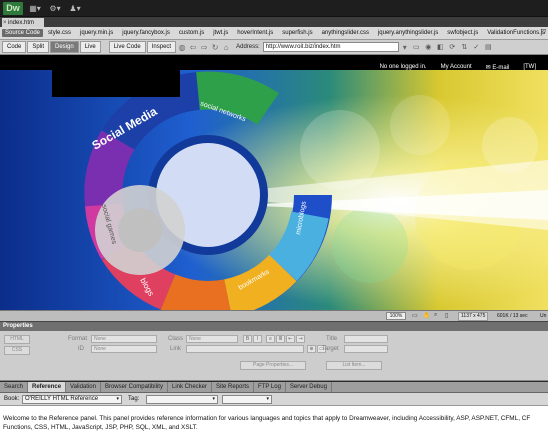 The height and width of the screenshot is (443, 548). I want to click on css-mode-button: CSS, so click(17, 350).